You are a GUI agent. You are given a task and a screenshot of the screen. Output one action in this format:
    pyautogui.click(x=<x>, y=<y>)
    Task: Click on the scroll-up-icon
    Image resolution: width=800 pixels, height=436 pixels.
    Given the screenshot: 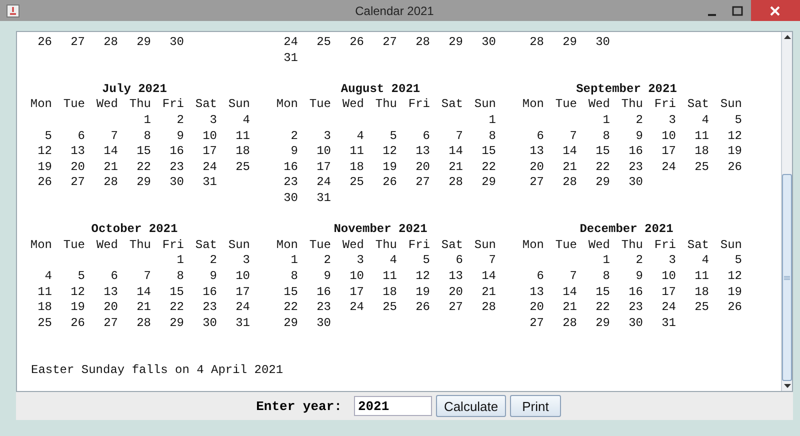 What is the action you would take?
    pyautogui.click(x=787, y=37)
    